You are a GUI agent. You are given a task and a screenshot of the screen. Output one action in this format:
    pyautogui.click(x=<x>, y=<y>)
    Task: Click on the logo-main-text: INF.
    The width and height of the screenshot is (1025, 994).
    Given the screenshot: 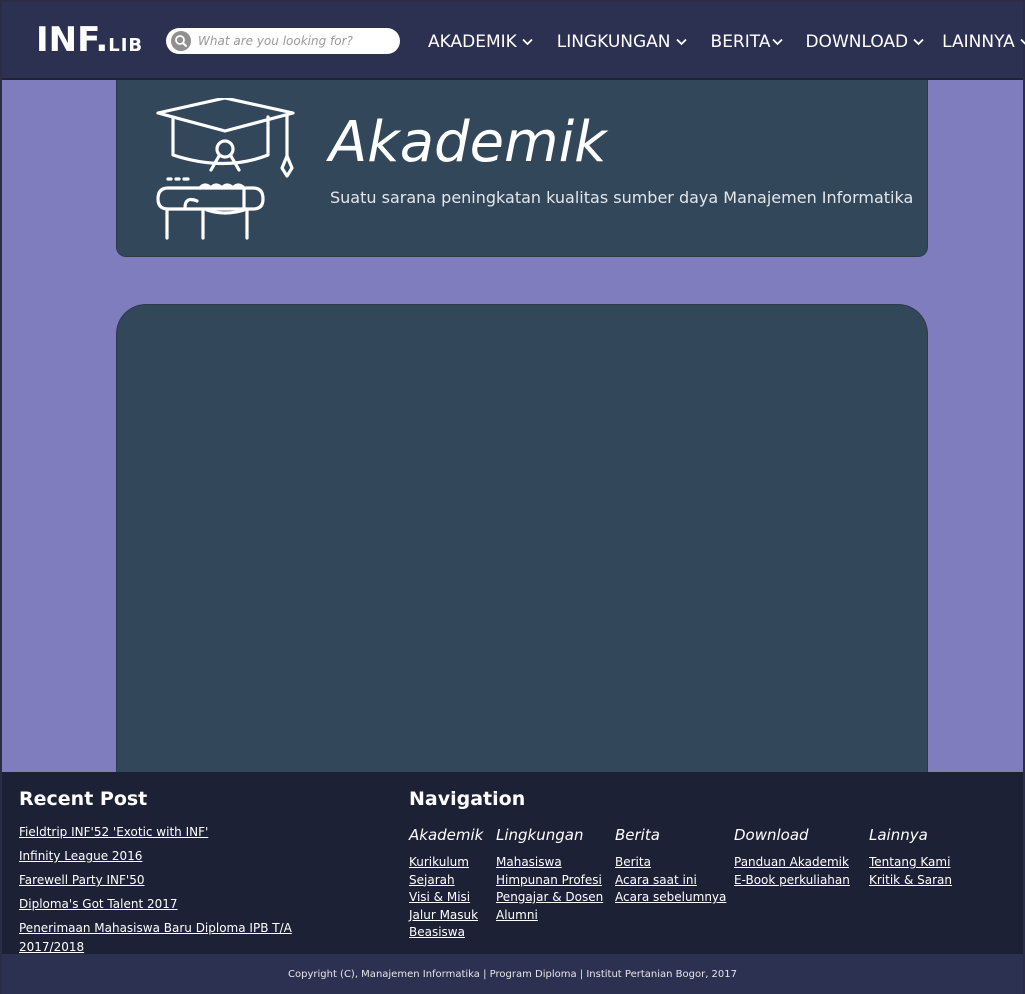 What is the action you would take?
    pyautogui.click(x=72, y=40)
    